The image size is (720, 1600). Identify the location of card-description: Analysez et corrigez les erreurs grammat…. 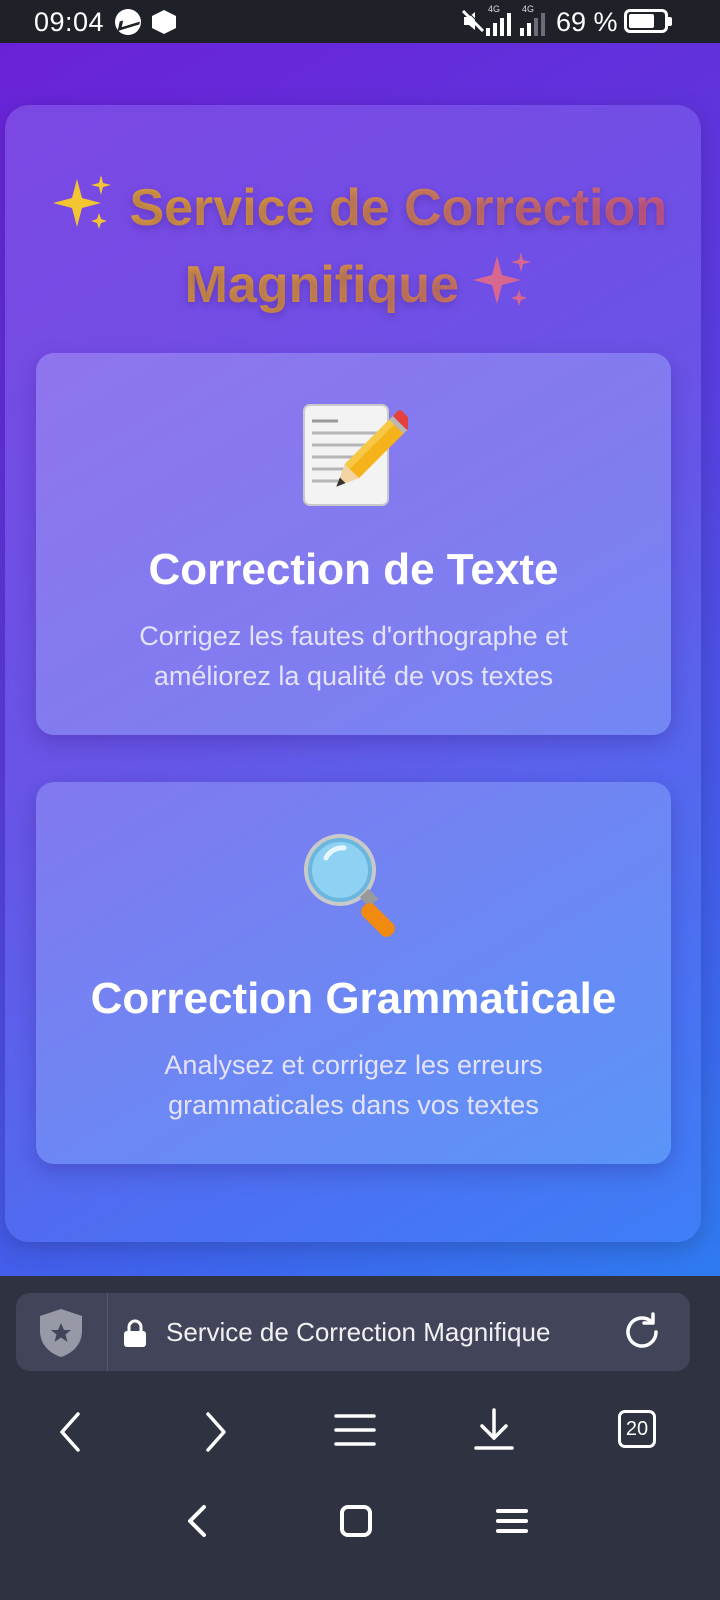
(353, 1085).